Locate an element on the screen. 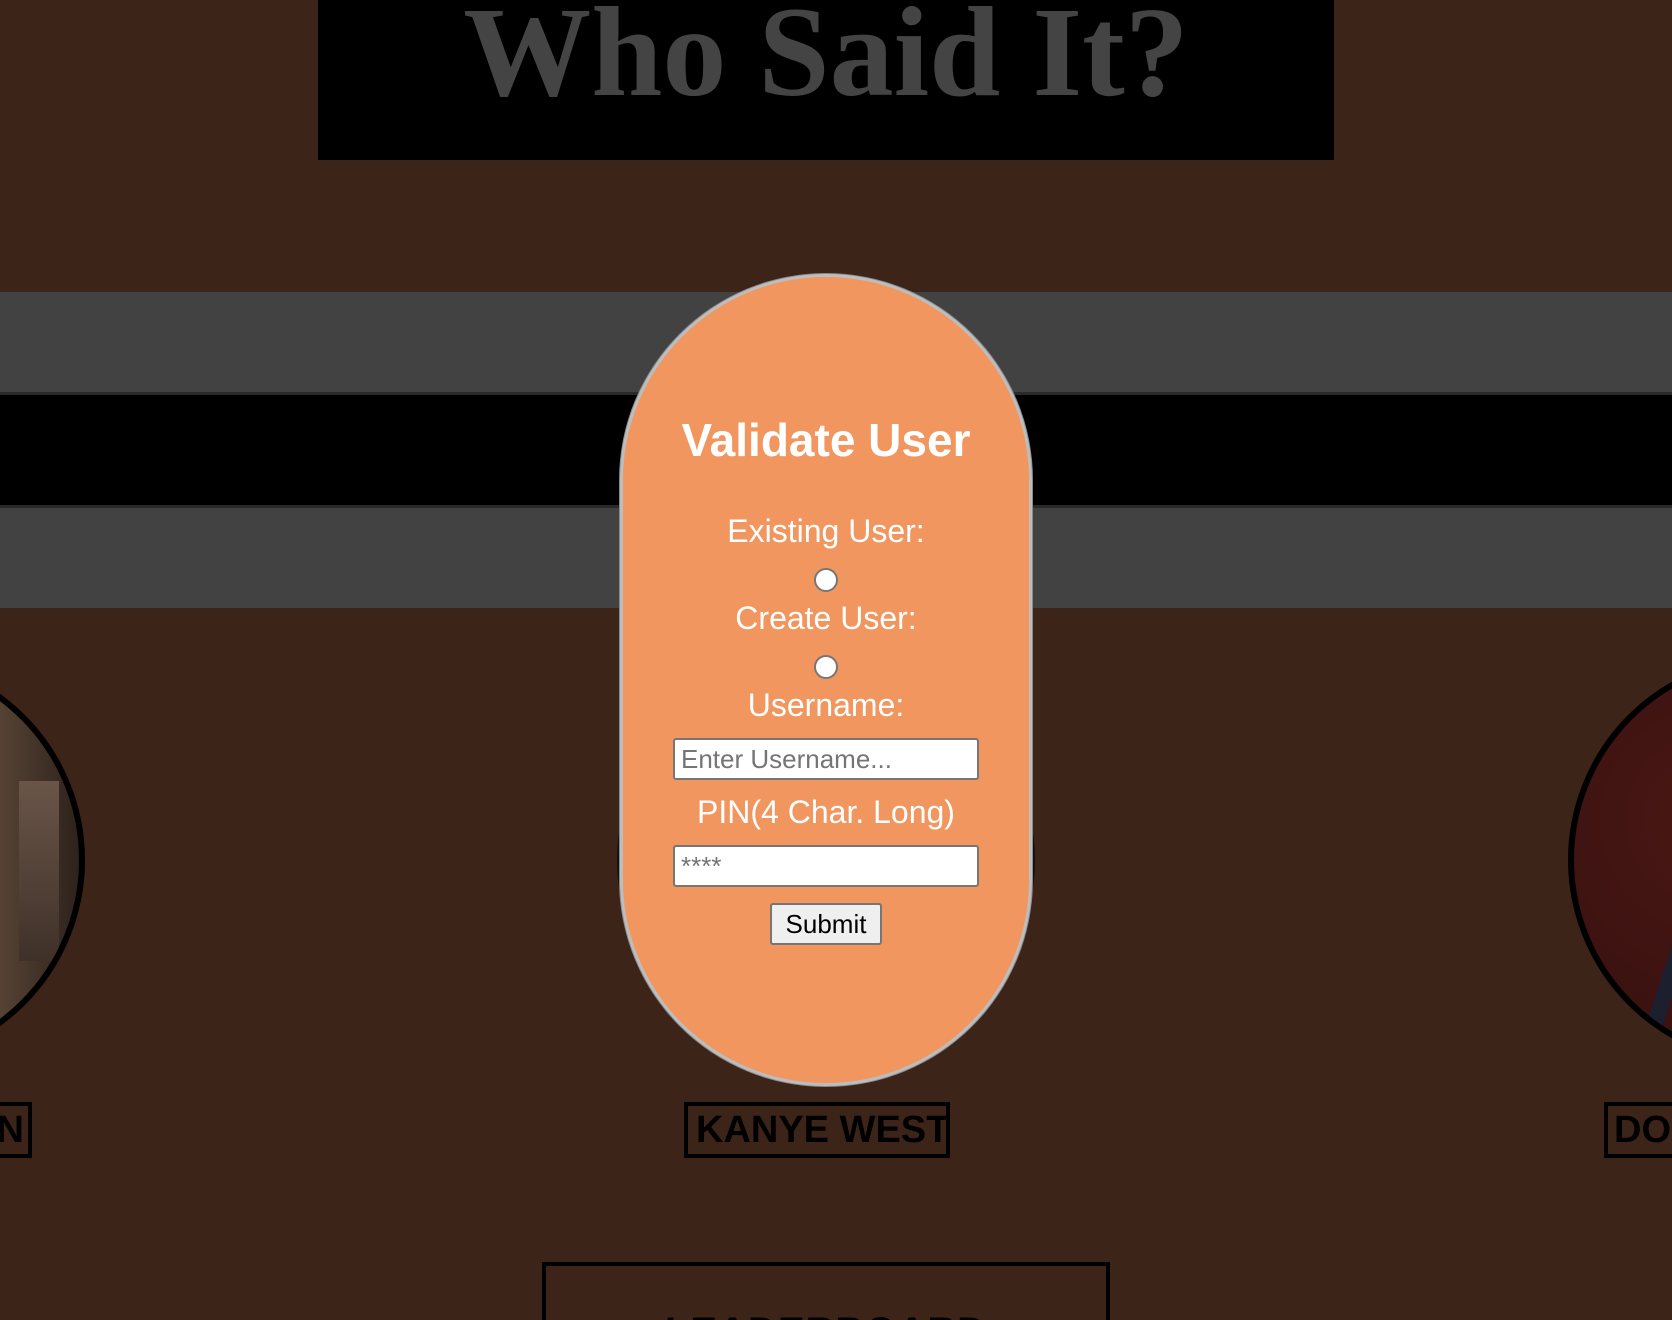 This screenshot has width=1672, height=1320. modal-title: Validate User is located at coordinates (826, 440).